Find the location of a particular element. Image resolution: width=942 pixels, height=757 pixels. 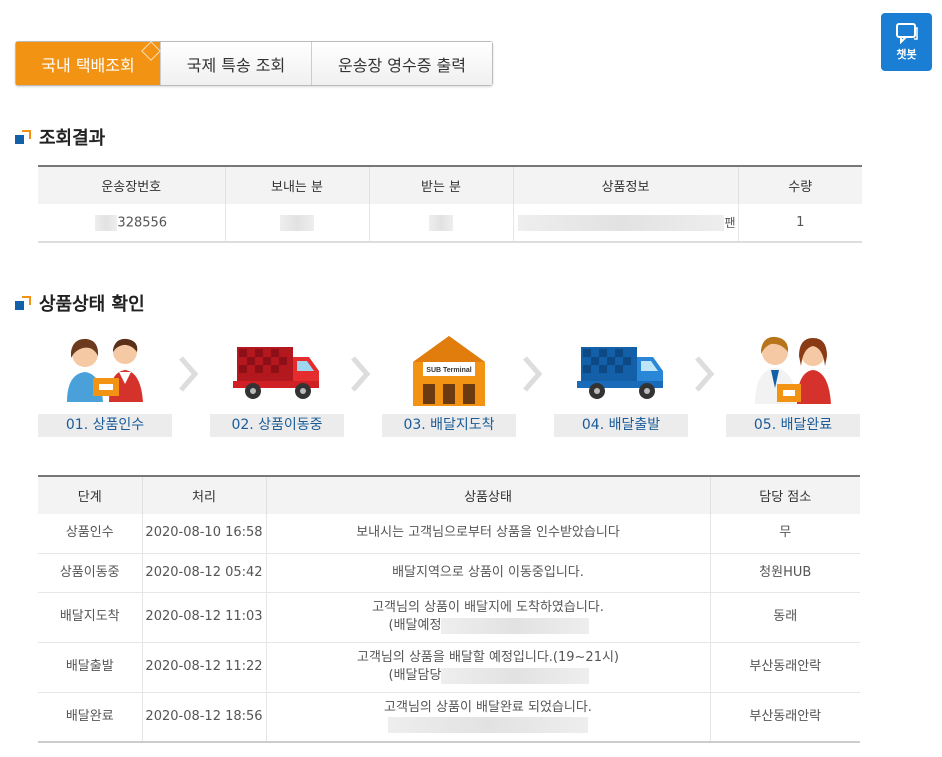

tab-international-label: 국제 특송 조회 is located at coordinates (236, 65).